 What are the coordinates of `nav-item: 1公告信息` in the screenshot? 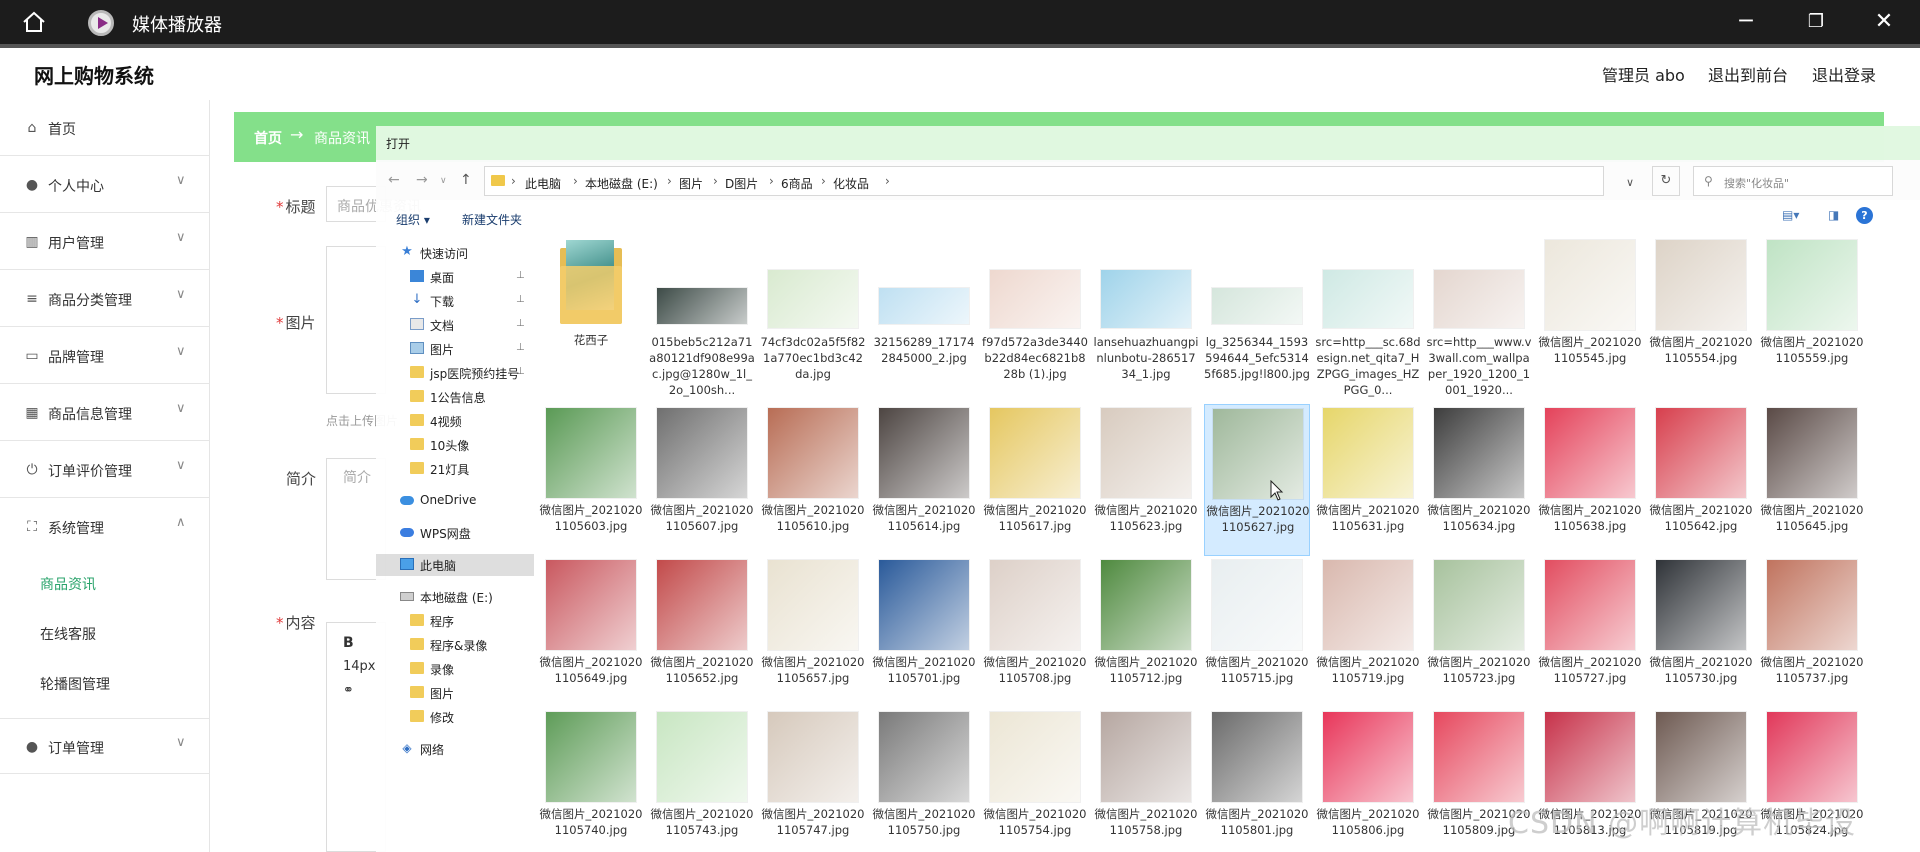 It's located at (472, 397).